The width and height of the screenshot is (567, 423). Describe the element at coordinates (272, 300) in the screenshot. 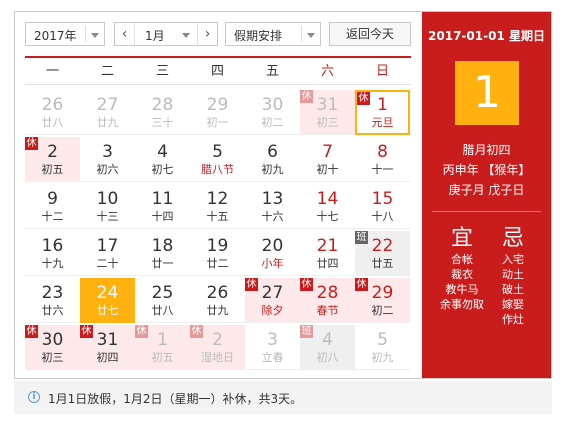

I see `day-cell: 休 27 除夕` at that location.